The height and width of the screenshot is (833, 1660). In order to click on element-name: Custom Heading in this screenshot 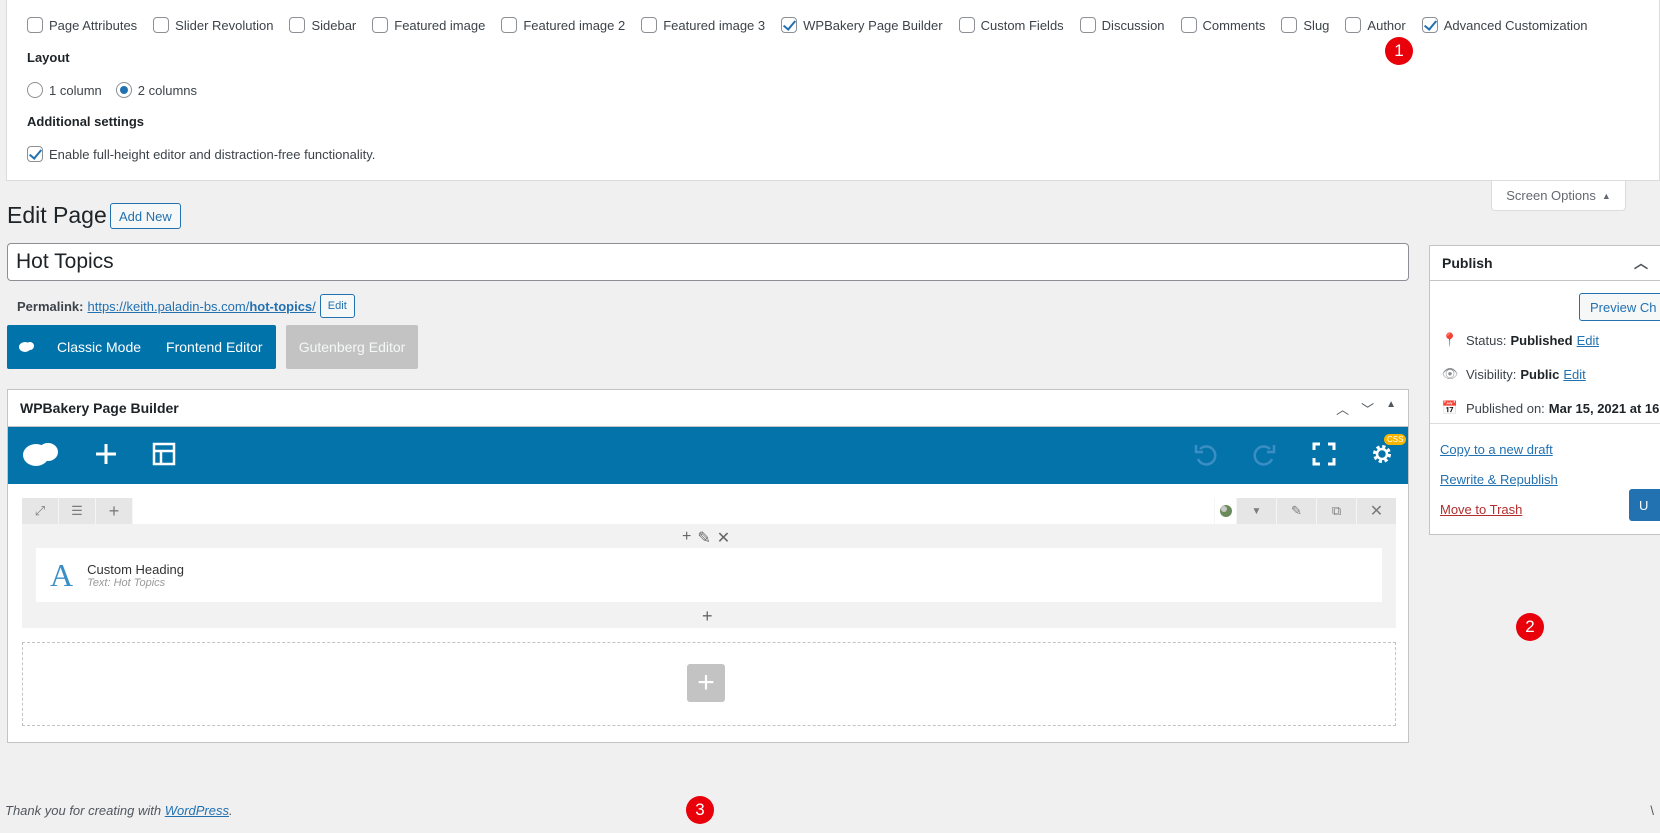, I will do `click(135, 569)`.